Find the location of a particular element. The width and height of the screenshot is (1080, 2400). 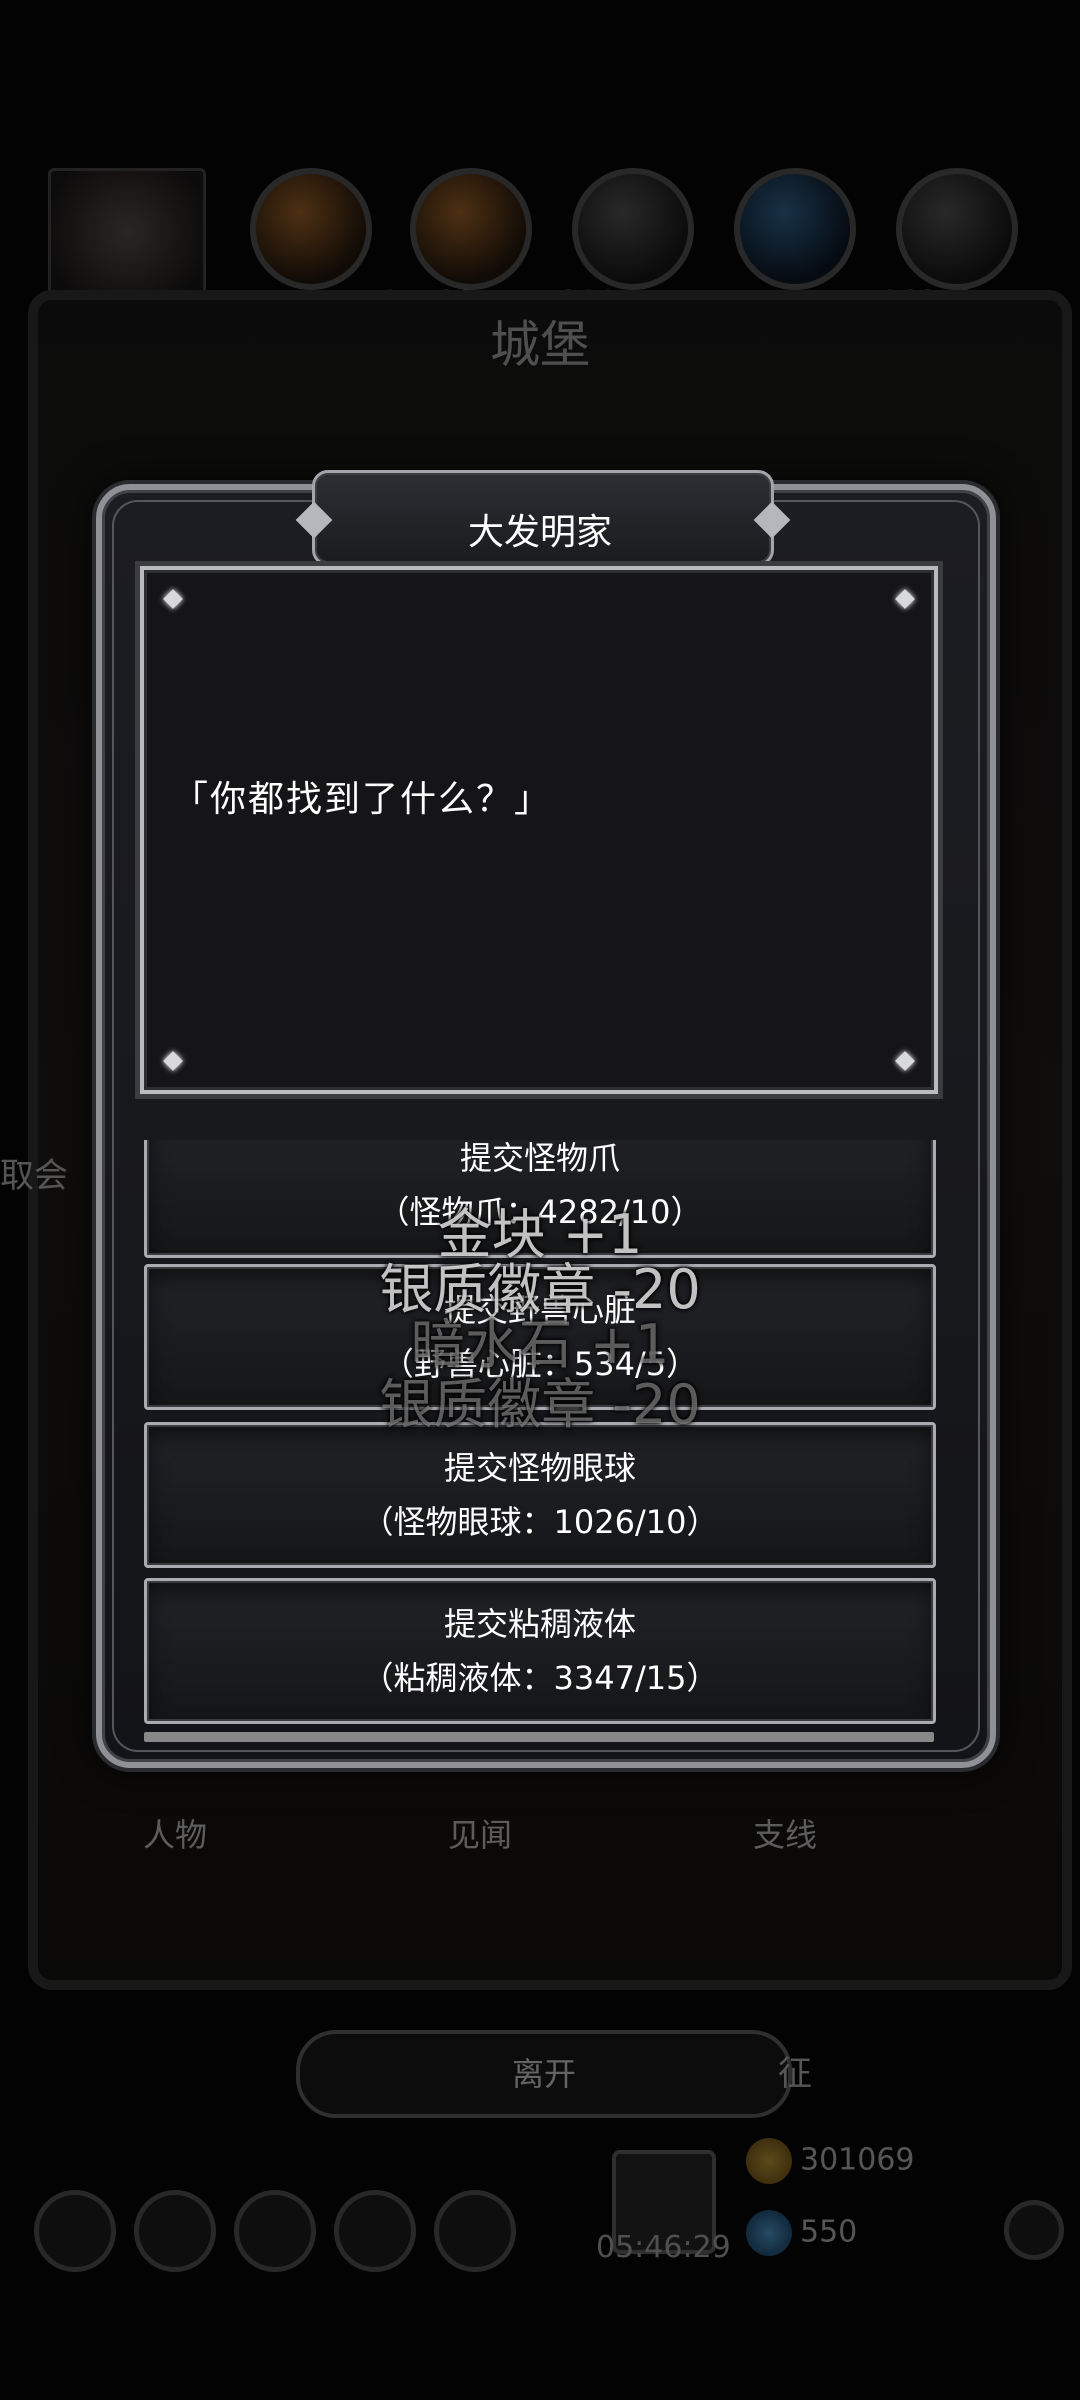

options-scroll-edge is located at coordinates (539, 1737).